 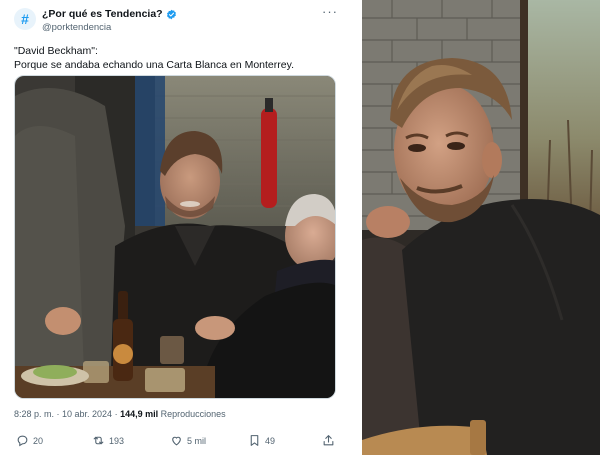 I want to click on hashtag-logo-icon: #, so click(x=25, y=19).